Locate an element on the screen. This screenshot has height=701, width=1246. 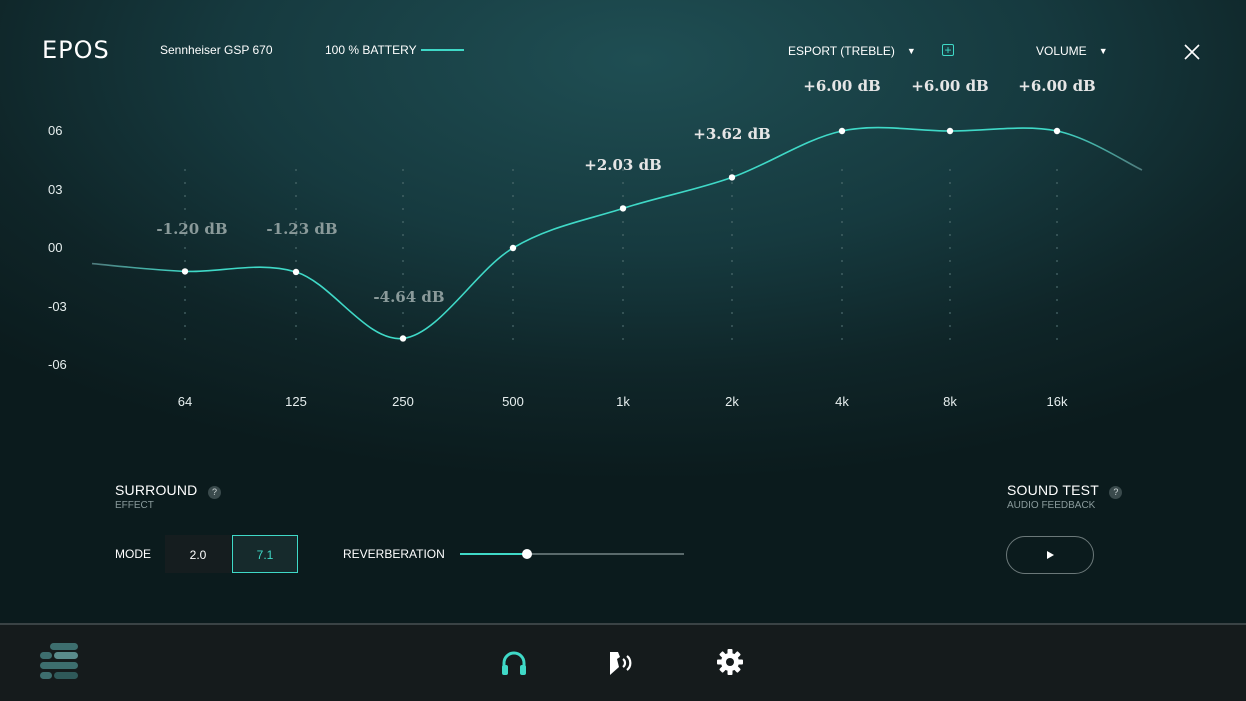
sound-test-play-button is located at coordinates (1050, 555).